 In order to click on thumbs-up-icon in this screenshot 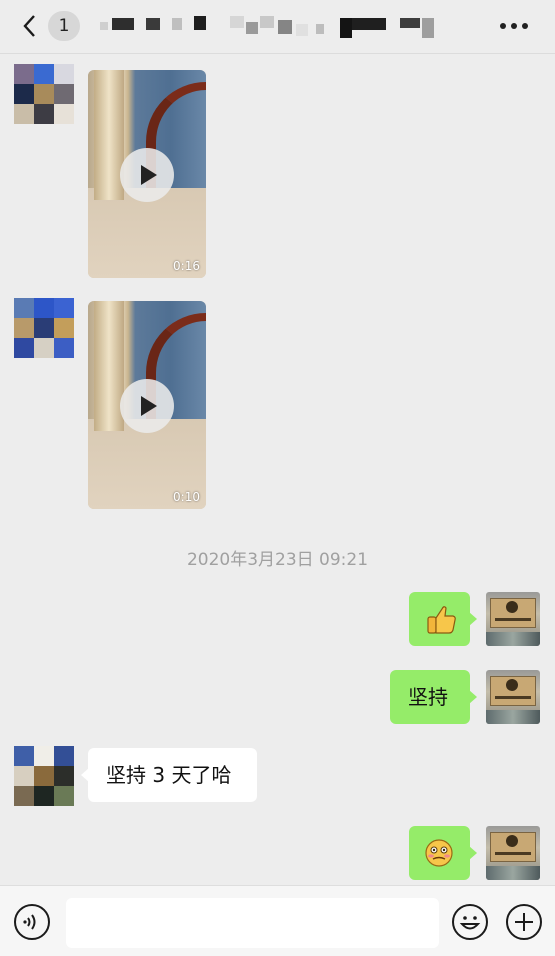, I will do `click(441, 620)`.